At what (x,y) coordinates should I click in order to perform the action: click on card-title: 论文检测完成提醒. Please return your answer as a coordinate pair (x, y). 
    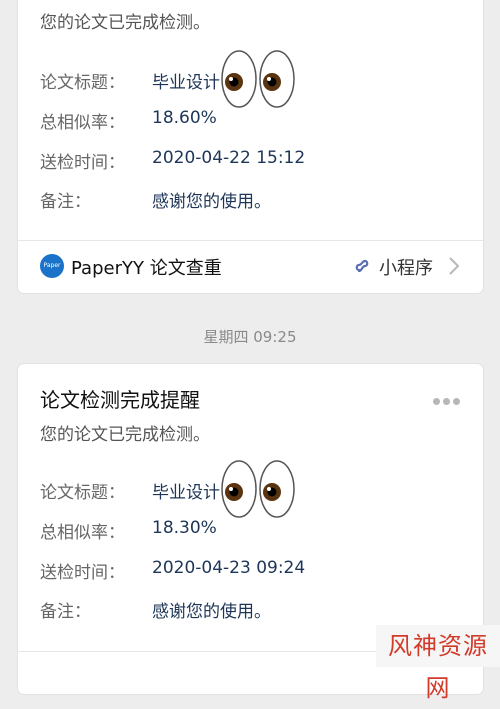
    Looking at the image, I should click on (120, 400).